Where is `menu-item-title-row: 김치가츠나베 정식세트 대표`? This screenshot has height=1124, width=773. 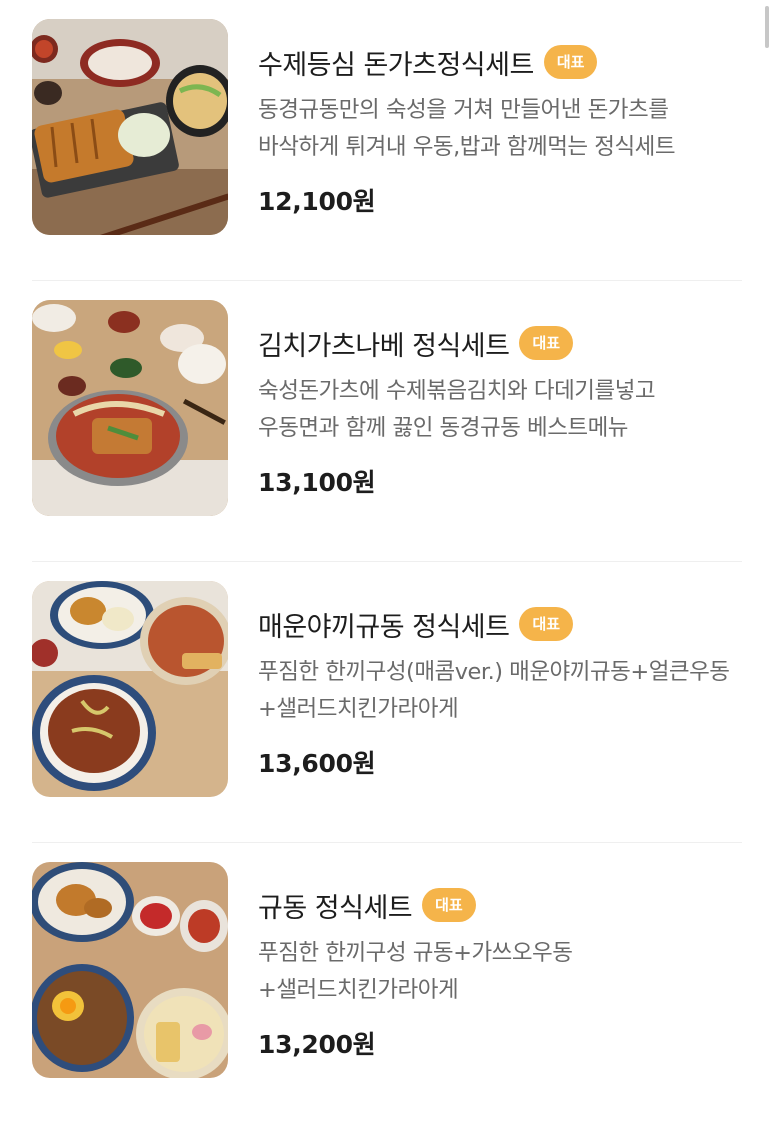
menu-item-title-row: 김치가츠나베 정식세트 대표 is located at coordinates (500, 343).